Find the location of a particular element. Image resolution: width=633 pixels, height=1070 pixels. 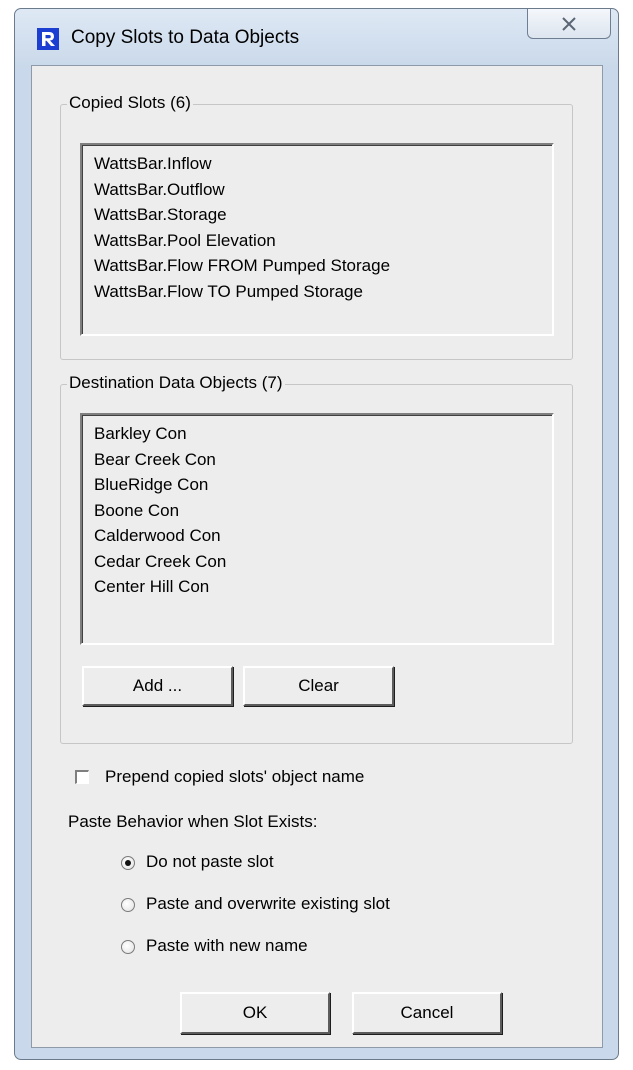

radio-overwrite-label: Paste and overwrite existing slot is located at coordinates (268, 904).